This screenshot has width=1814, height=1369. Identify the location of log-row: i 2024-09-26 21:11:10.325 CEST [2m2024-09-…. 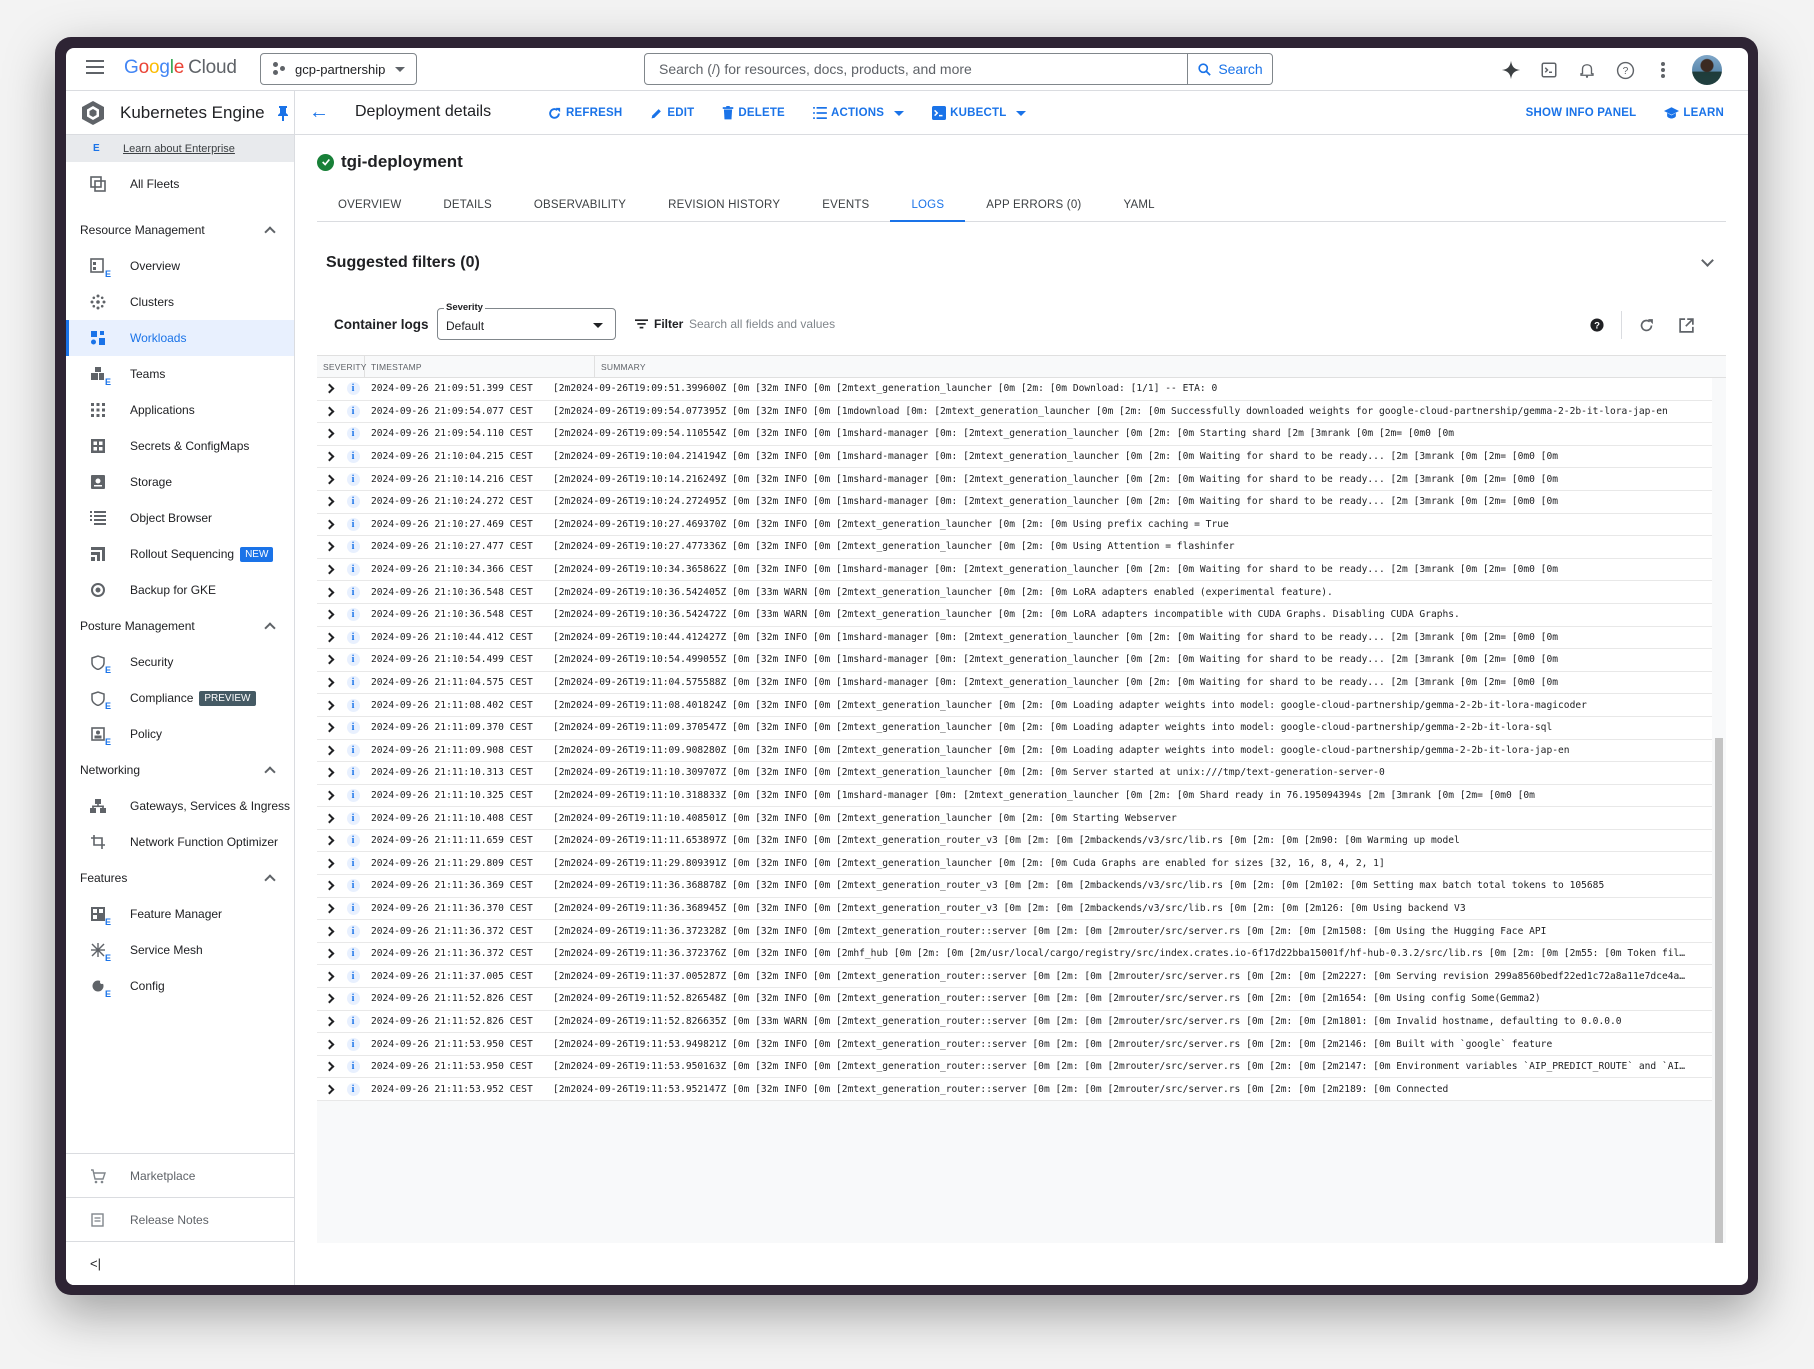
(1014, 796).